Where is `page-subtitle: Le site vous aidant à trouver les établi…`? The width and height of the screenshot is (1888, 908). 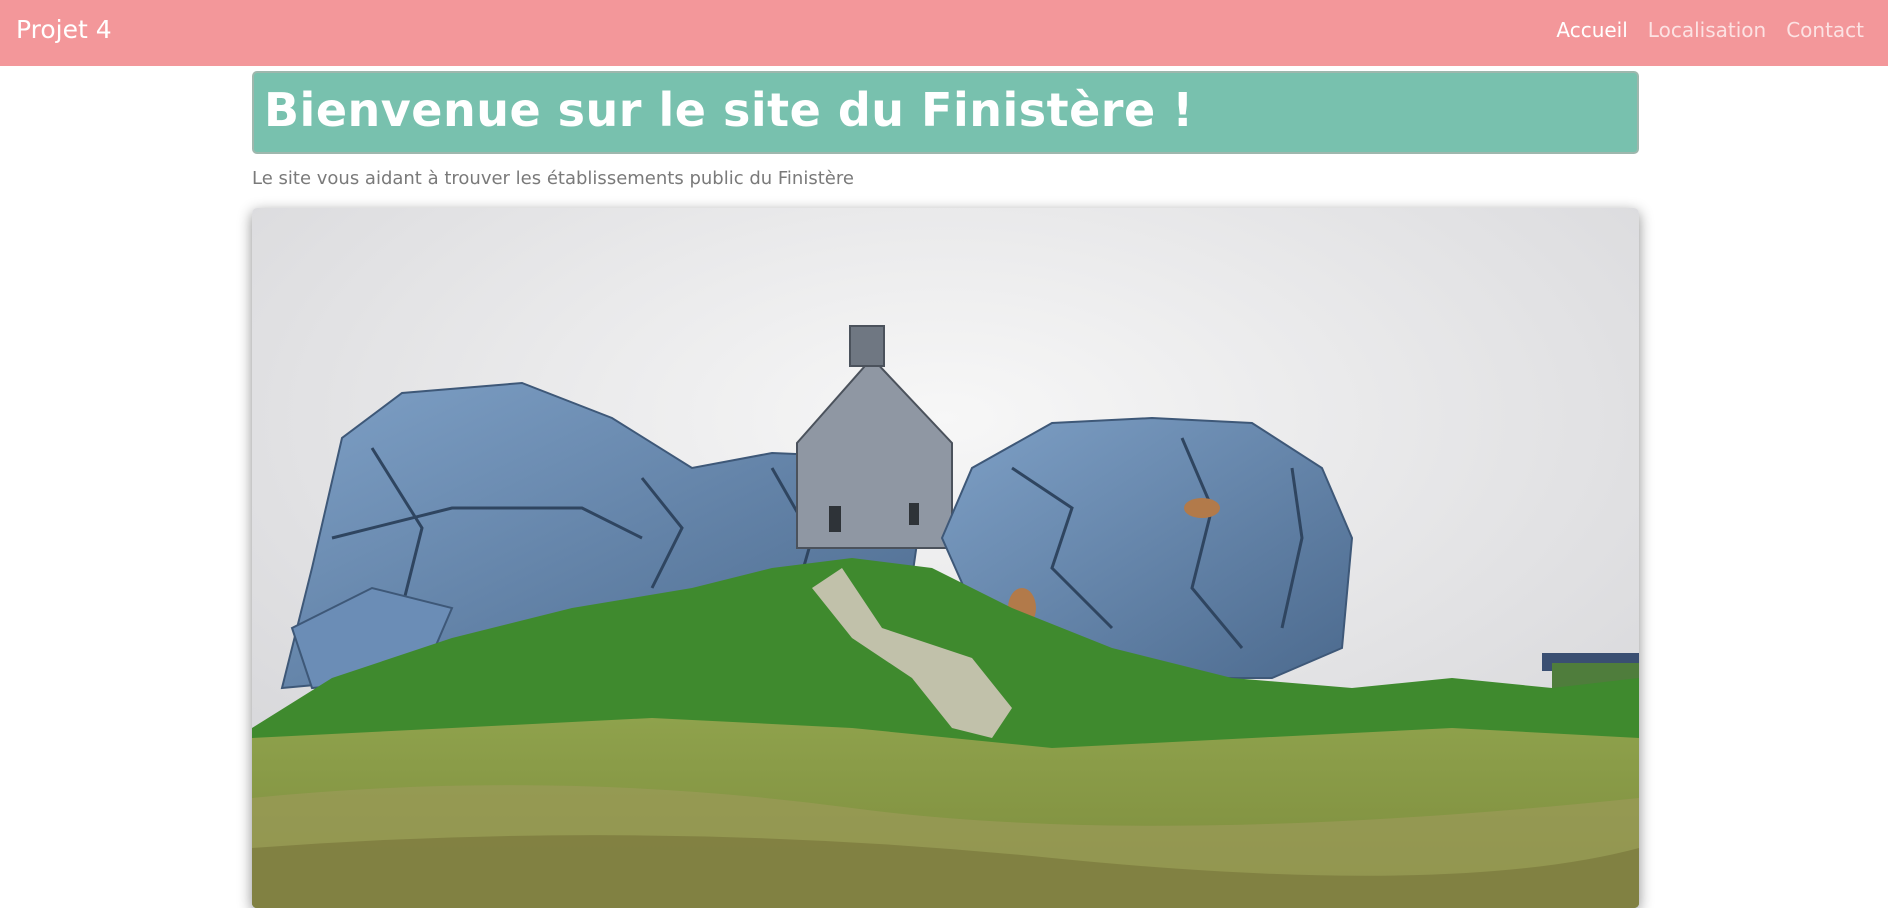 page-subtitle: Le site vous aidant à trouver les établi… is located at coordinates (553, 178).